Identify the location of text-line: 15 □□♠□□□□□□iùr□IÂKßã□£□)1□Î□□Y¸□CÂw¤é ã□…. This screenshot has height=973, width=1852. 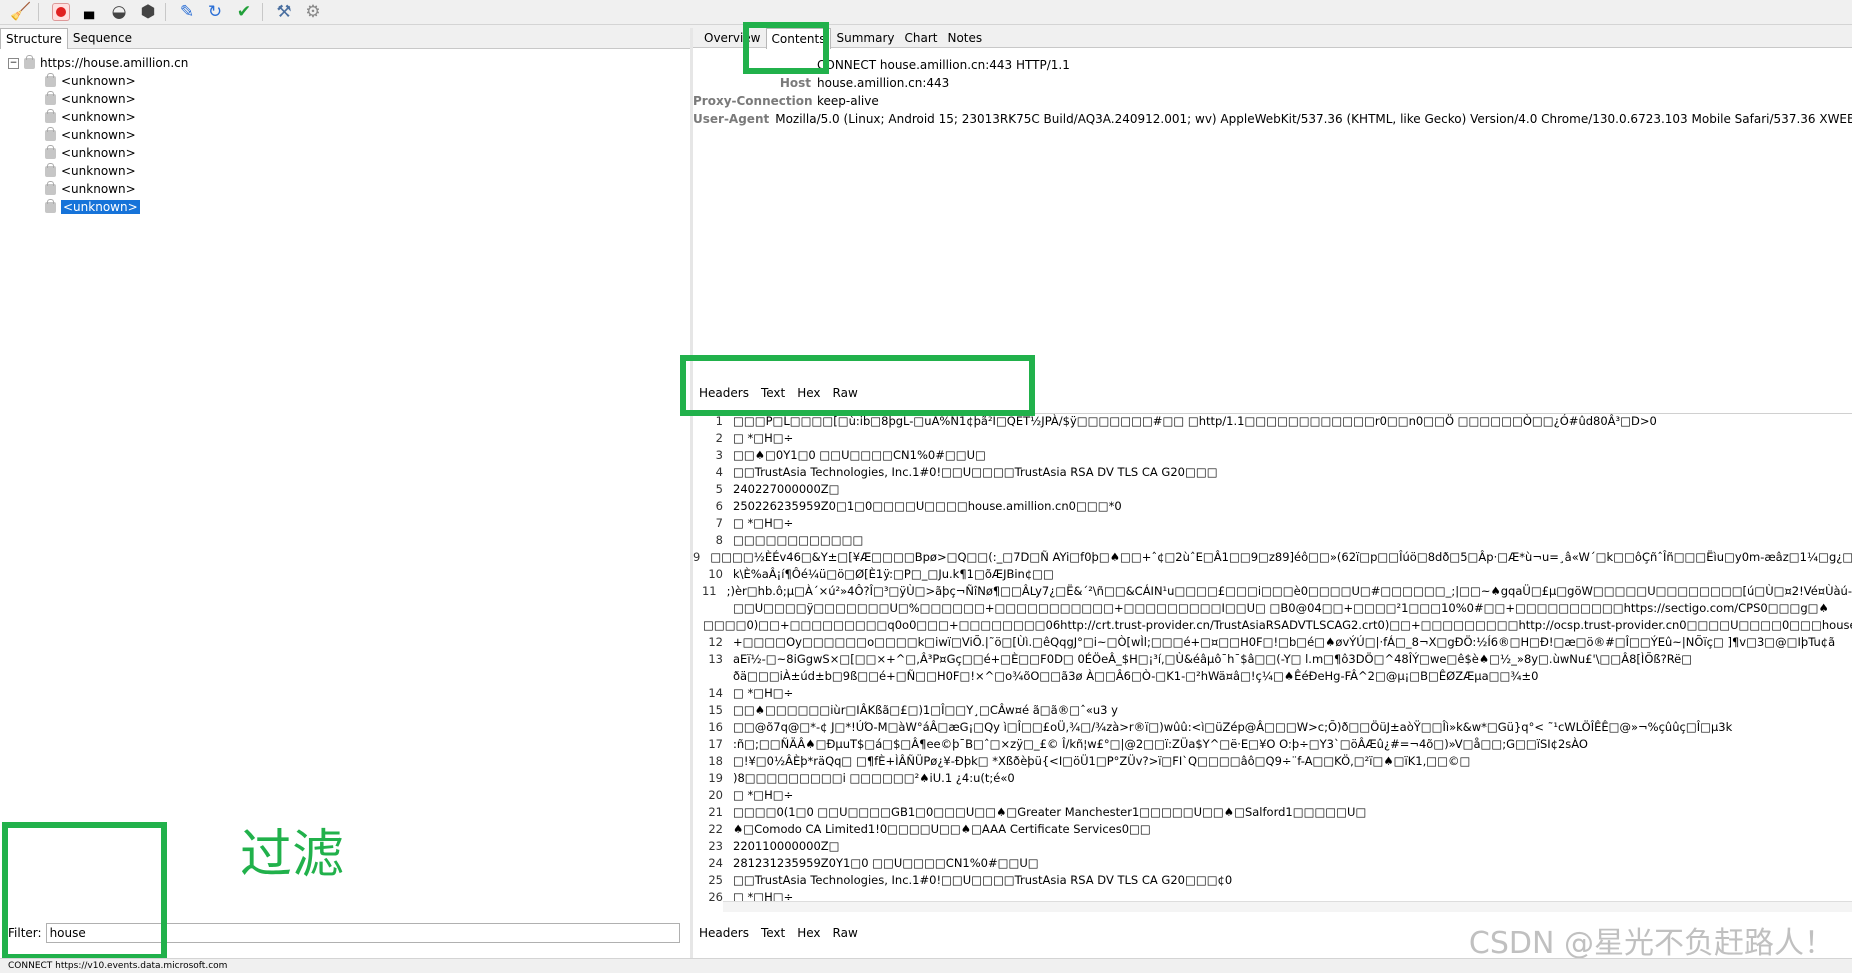
(1272, 711).